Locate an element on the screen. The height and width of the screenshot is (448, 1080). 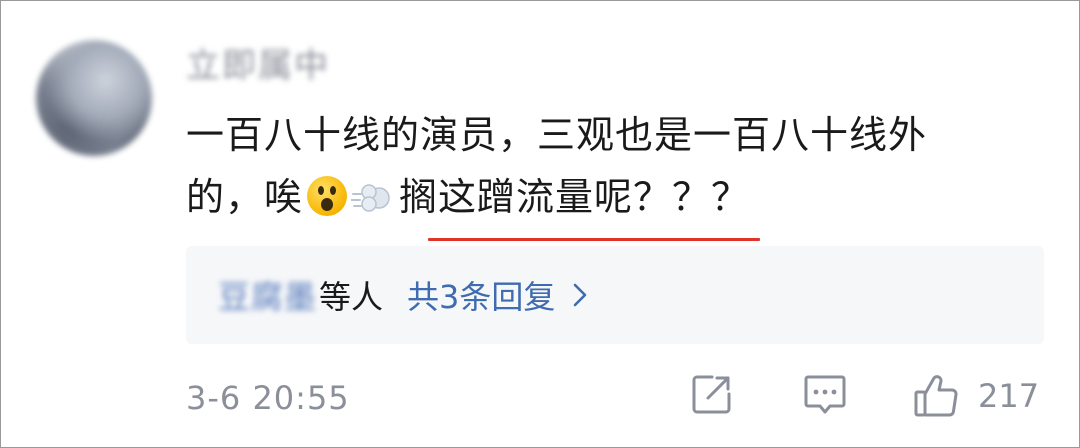
highlight-underline is located at coordinates (594, 239).